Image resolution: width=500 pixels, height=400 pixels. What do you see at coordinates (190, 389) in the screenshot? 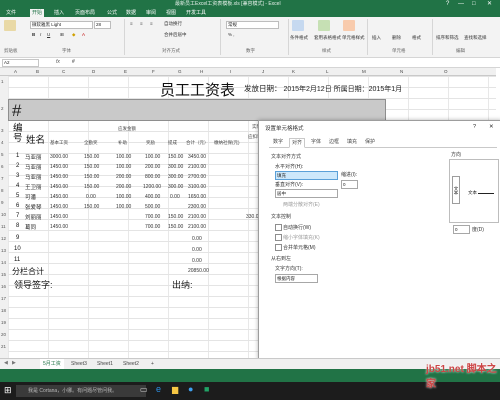
I see `browser-icon: ●` at bounding box center [190, 389].